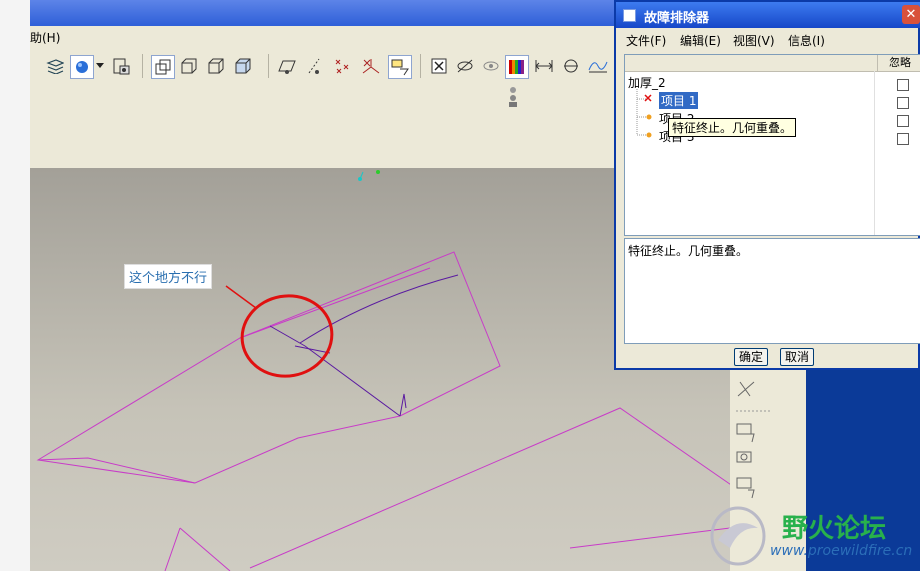 The width and height of the screenshot is (920, 571). What do you see at coordinates (834, 529) in the screenshot?
I see `watermark-name: 野火论坛` at bounding box center [834, 529].